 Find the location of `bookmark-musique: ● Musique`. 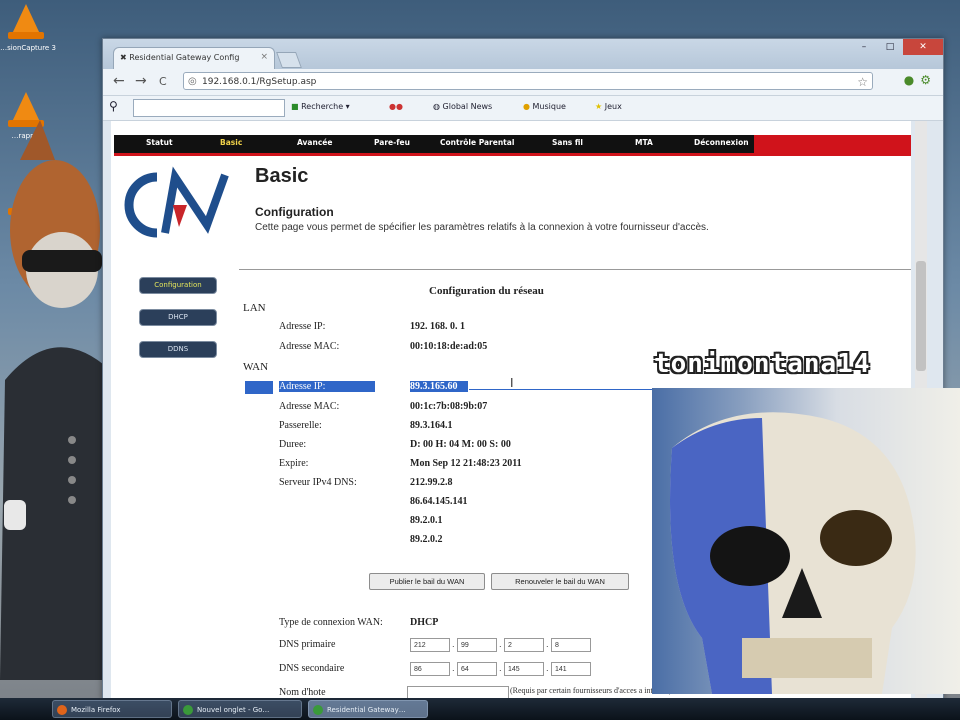

bookmark-musique: ● Musique is located at coordinates (544, 106).